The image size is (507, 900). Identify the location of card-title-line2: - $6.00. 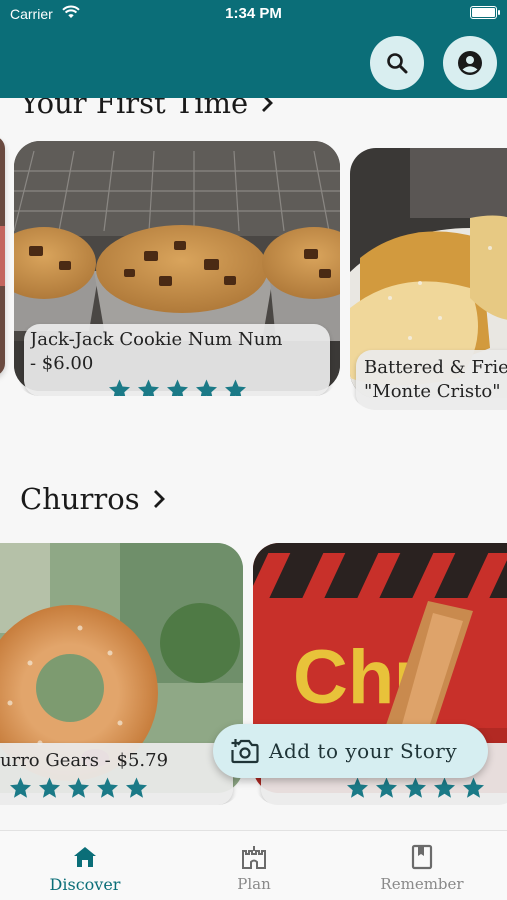
(62, 363).